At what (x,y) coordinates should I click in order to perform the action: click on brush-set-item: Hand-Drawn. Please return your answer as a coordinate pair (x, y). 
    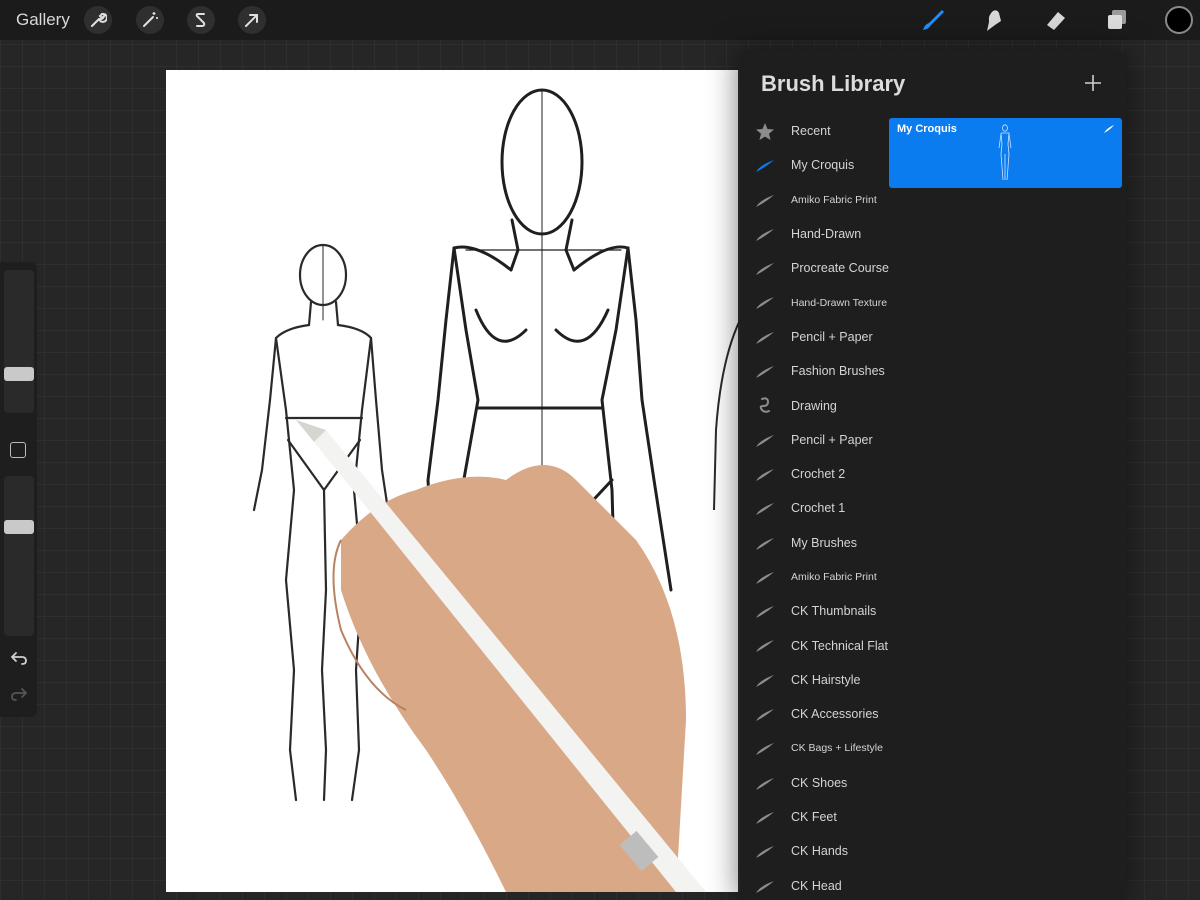
    Looking at the image, I should click on (813, 234).